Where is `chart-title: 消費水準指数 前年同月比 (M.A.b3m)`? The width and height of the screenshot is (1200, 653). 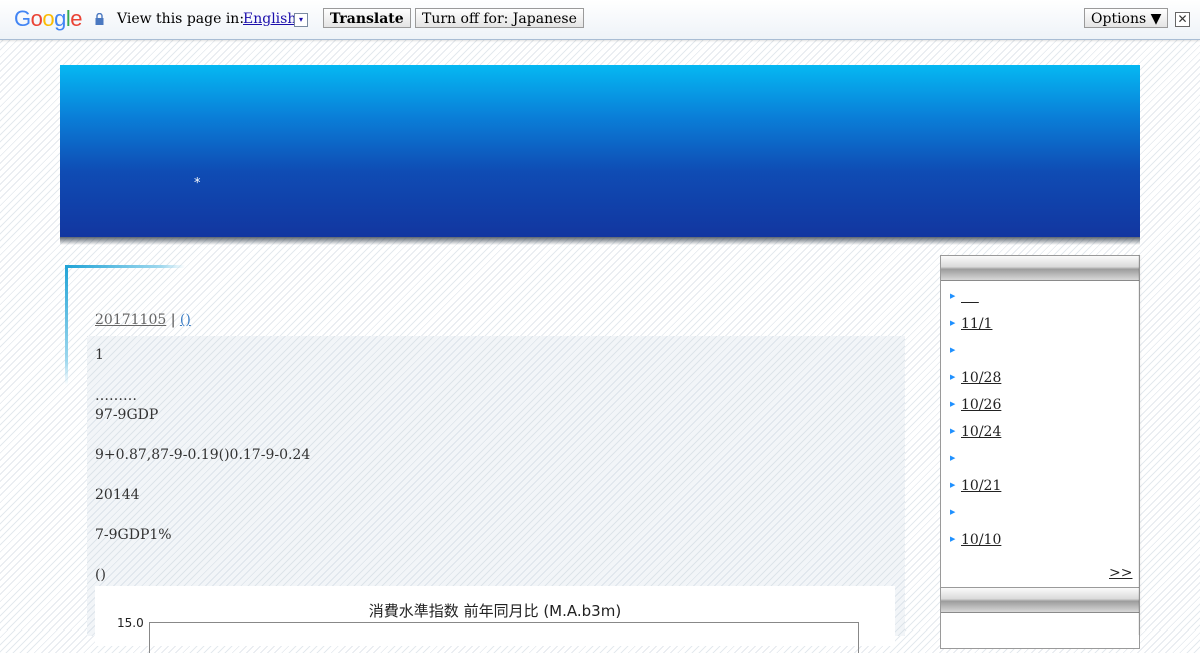
chart-title: 消費水準指数 前年同月比 (M.A.b3m) is located at coordinates (495, 611).